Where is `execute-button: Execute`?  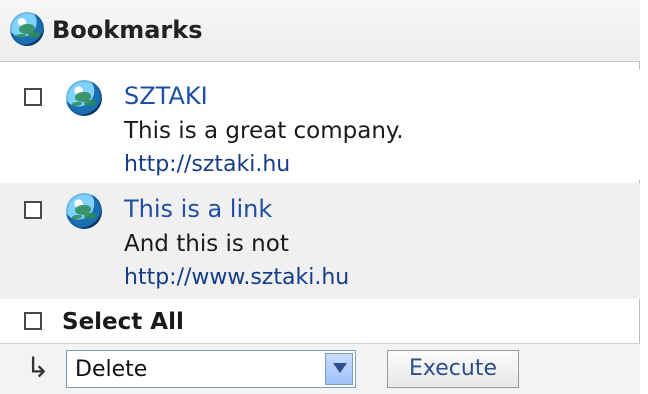
execute-button: Execute is located at coordinates (453, 369).